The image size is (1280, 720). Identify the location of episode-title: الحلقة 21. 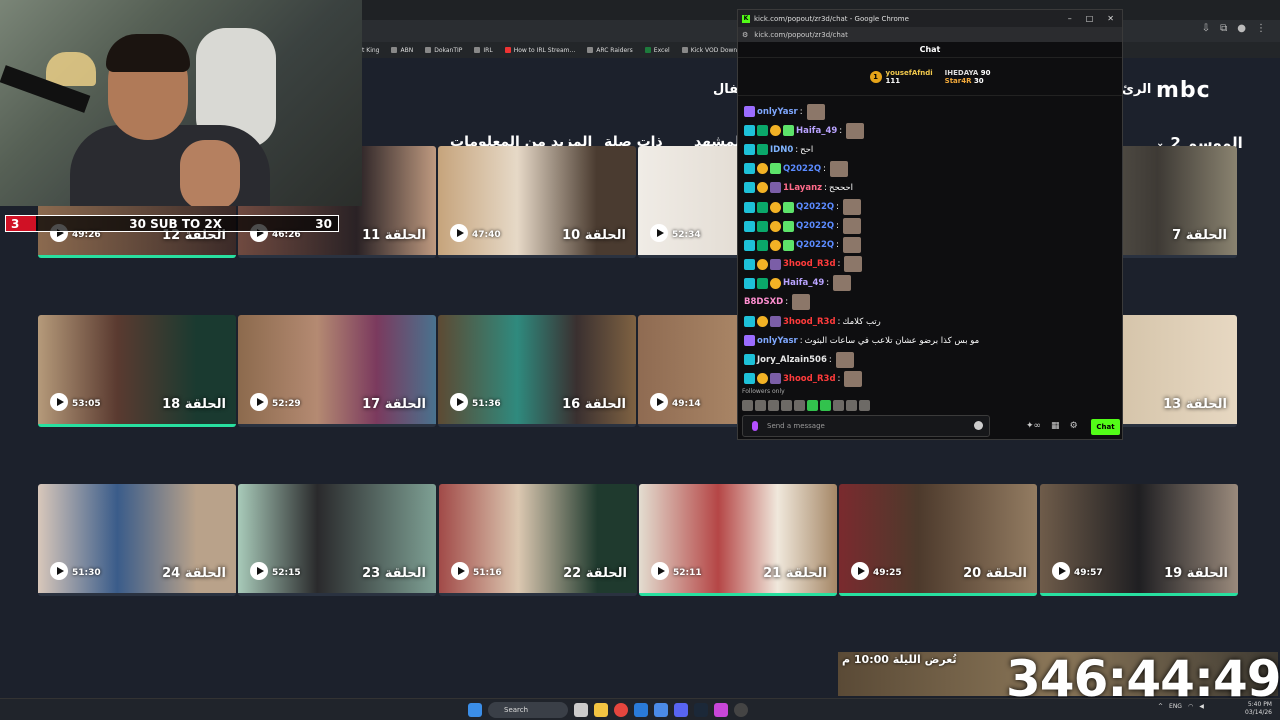
(795, 573).